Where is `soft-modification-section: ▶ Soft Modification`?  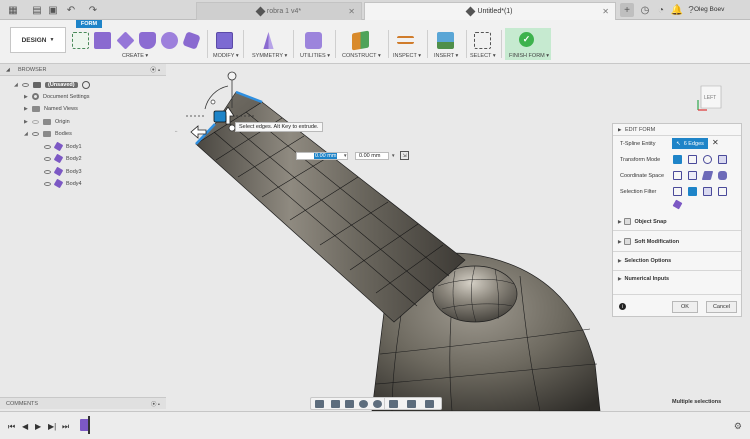
soft-modification-section: ▶ Soft Modification is located at coordinates (648, 241).